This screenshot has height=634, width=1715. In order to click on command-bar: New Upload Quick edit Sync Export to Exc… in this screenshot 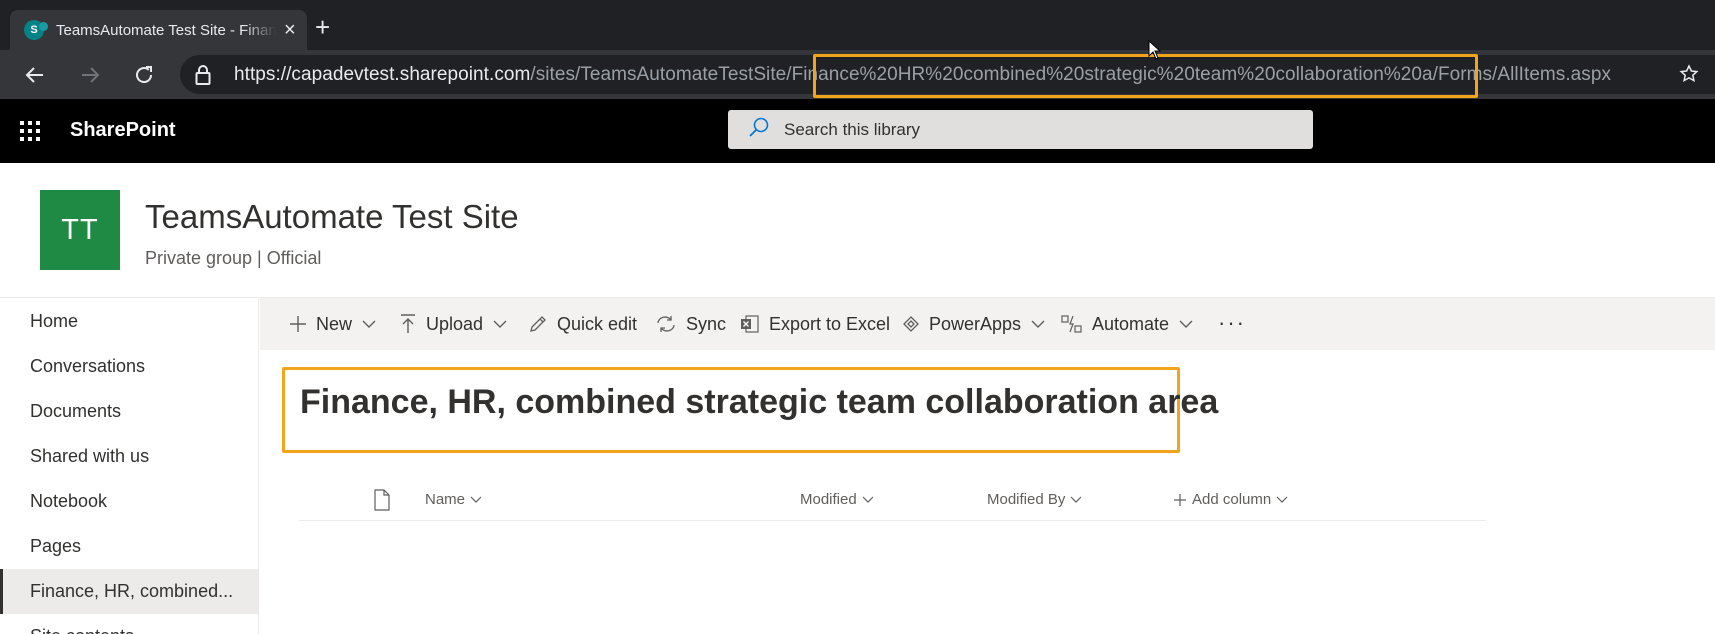, I will do `click(987, 324)`.